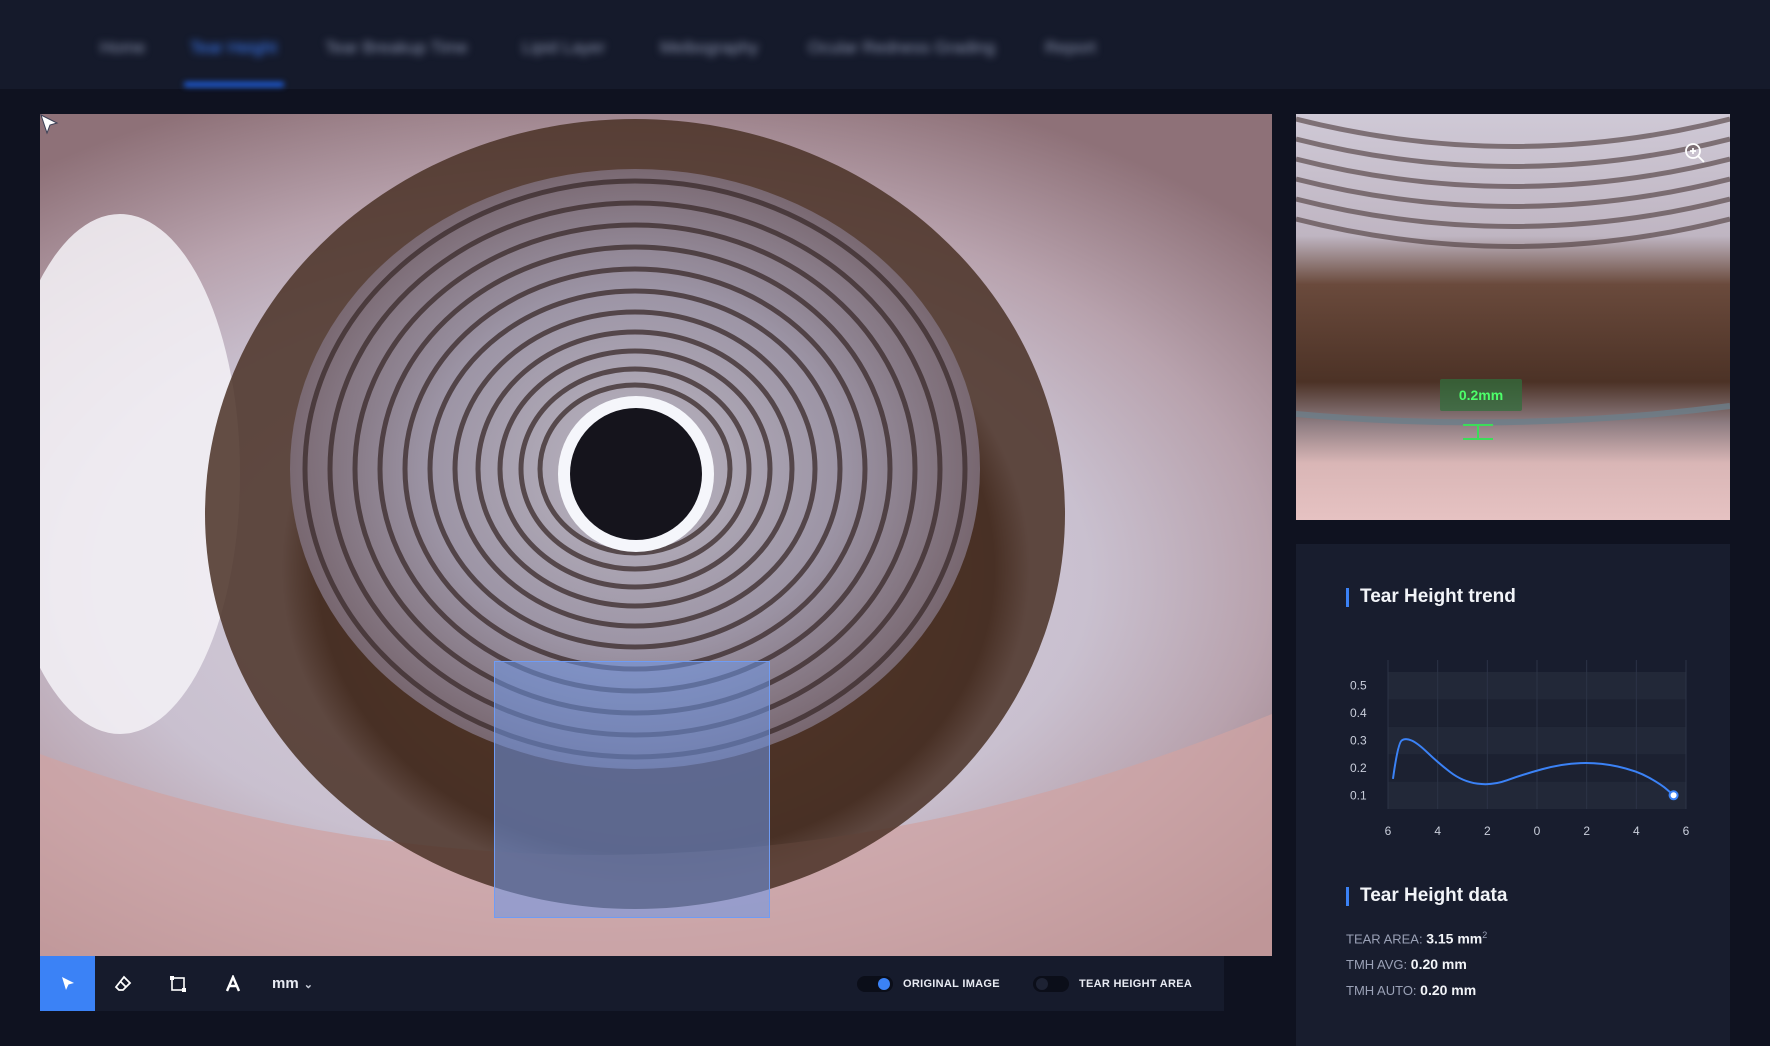  I want to click on data-section-title: Tear Height data, so click(1426, 896).